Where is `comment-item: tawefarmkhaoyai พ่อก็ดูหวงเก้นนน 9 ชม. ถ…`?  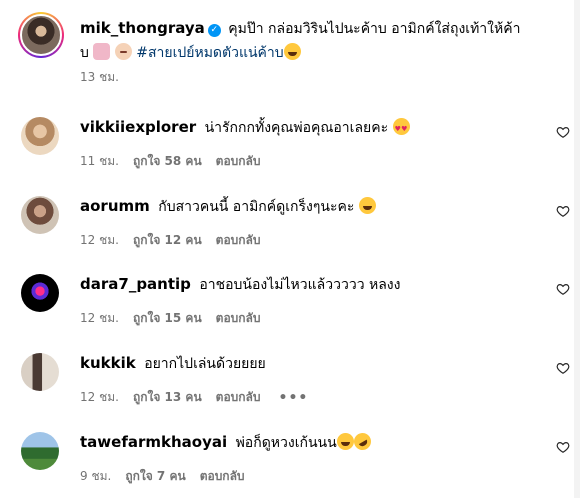
comment-item: tawefarmkhaoyai พ่อก็ดูหวงเก้นนน 9 ชม. ถ… is located at coordinates (296, 460).